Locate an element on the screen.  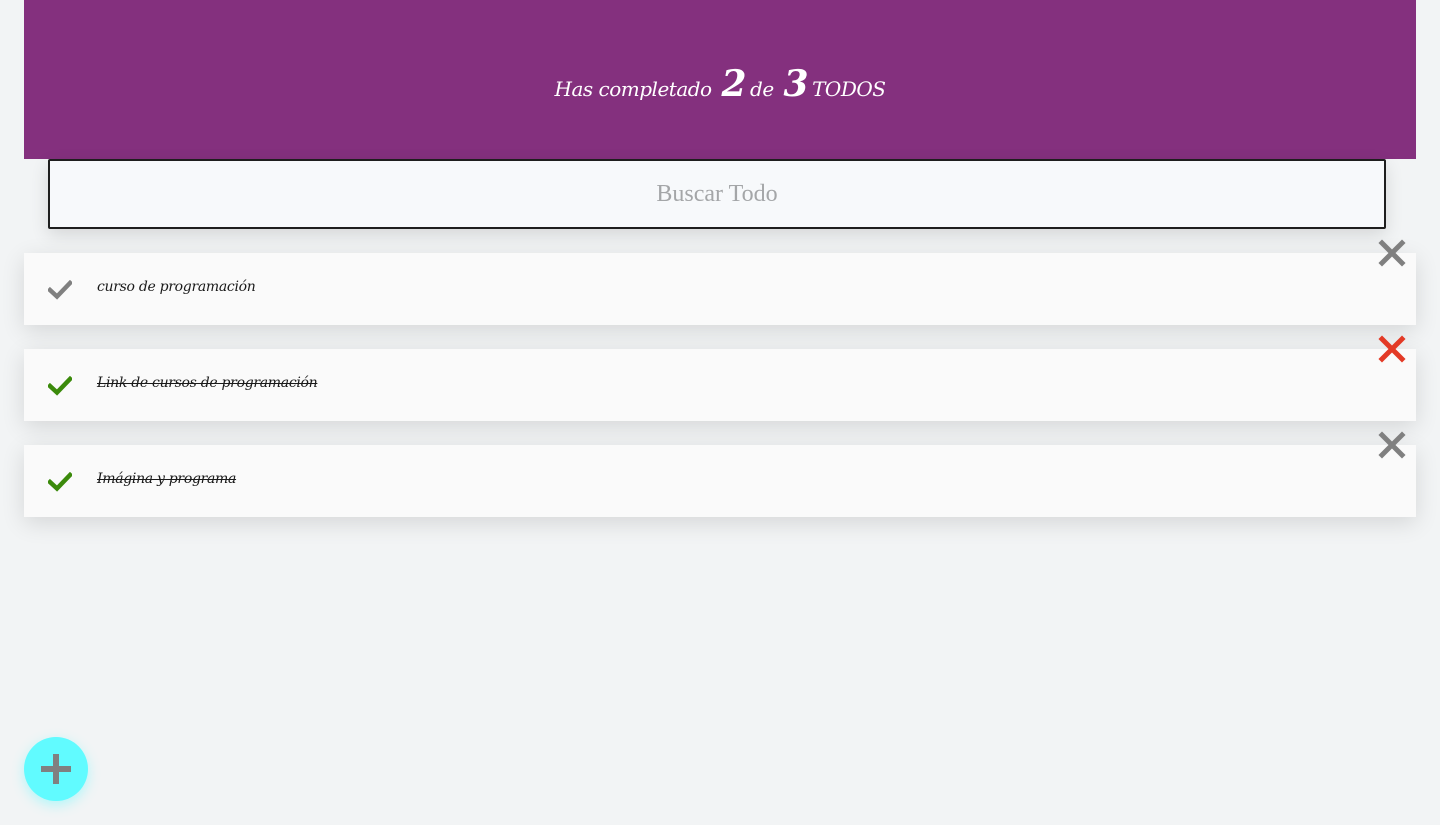
plus-icon is located at coordinates (56, 769).